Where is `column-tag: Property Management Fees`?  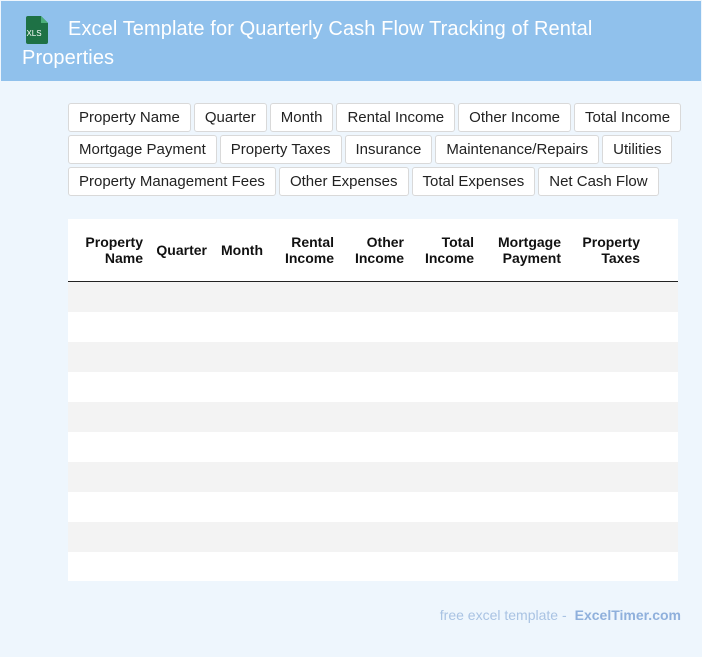
column-tag: Property Management Fees is located at coordinates (172, 181).